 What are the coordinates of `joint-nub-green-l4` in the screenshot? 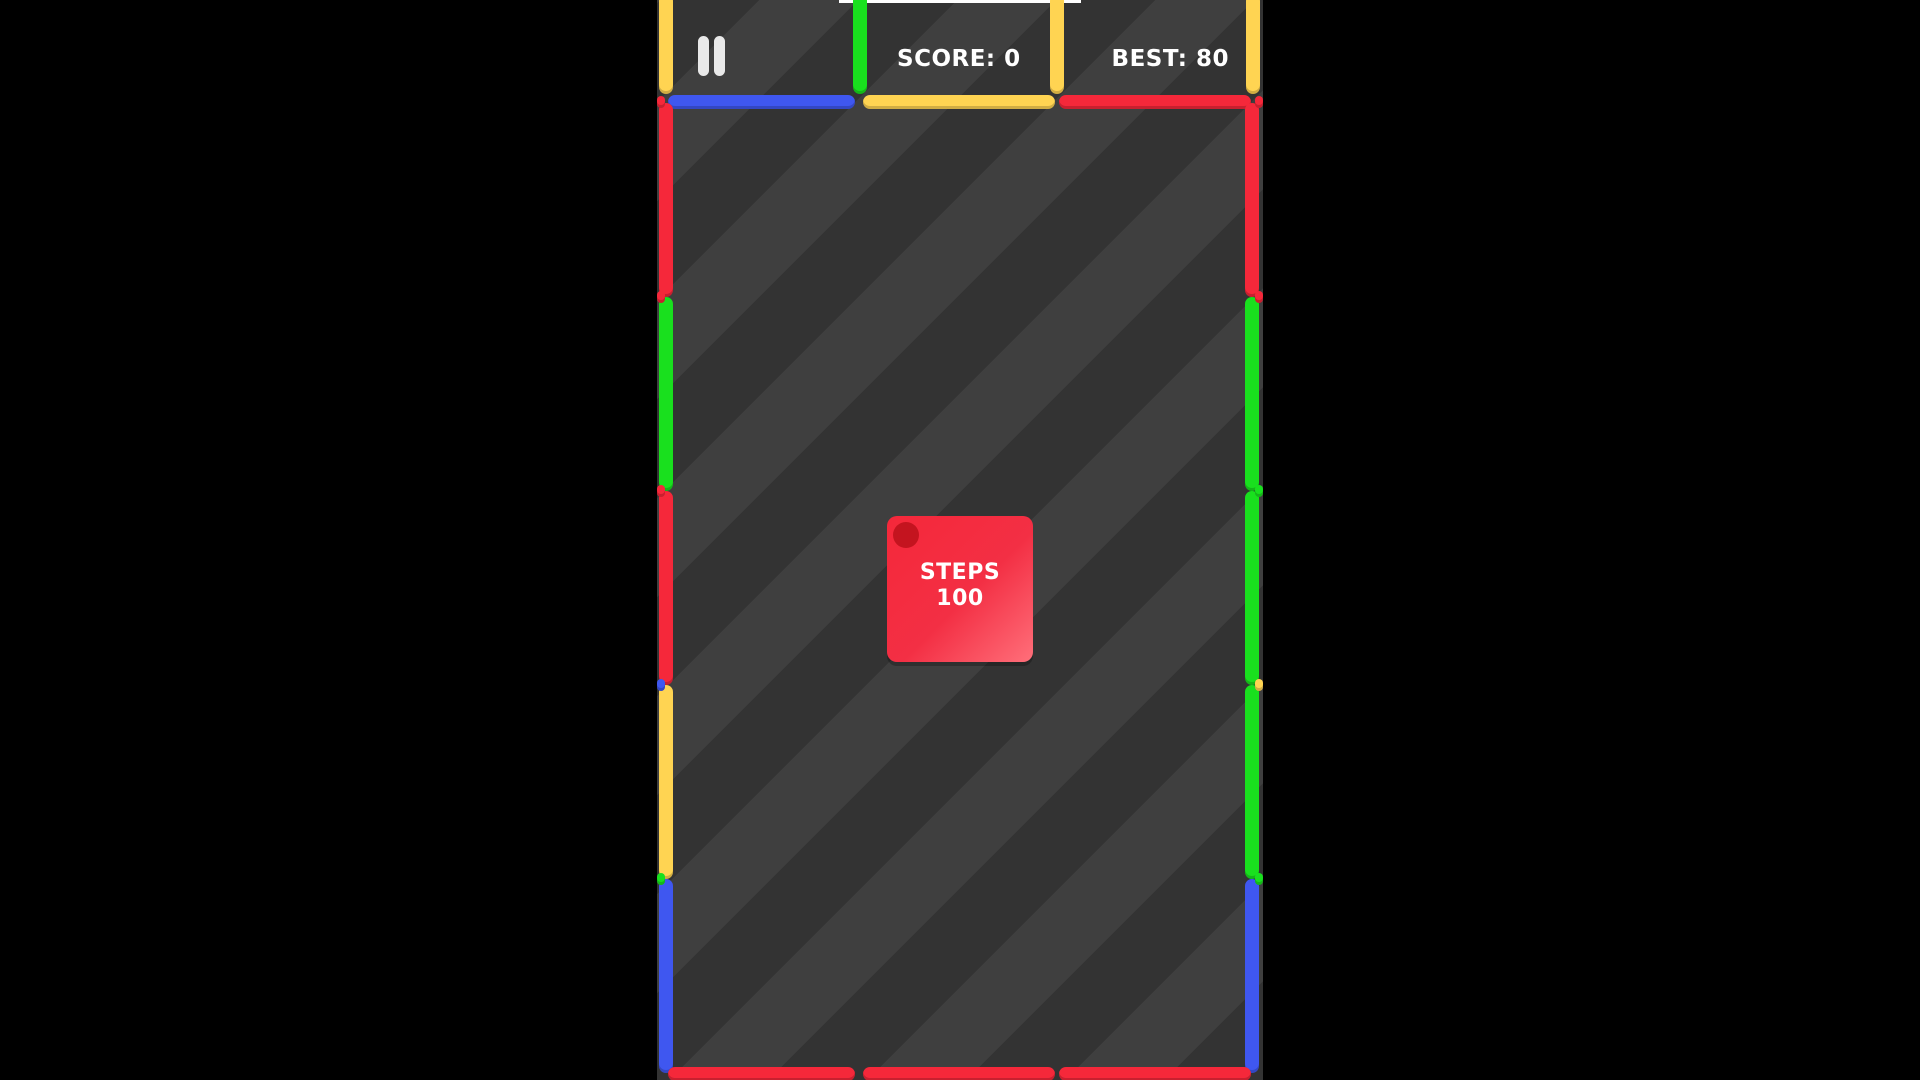 It's located at (661, 879).